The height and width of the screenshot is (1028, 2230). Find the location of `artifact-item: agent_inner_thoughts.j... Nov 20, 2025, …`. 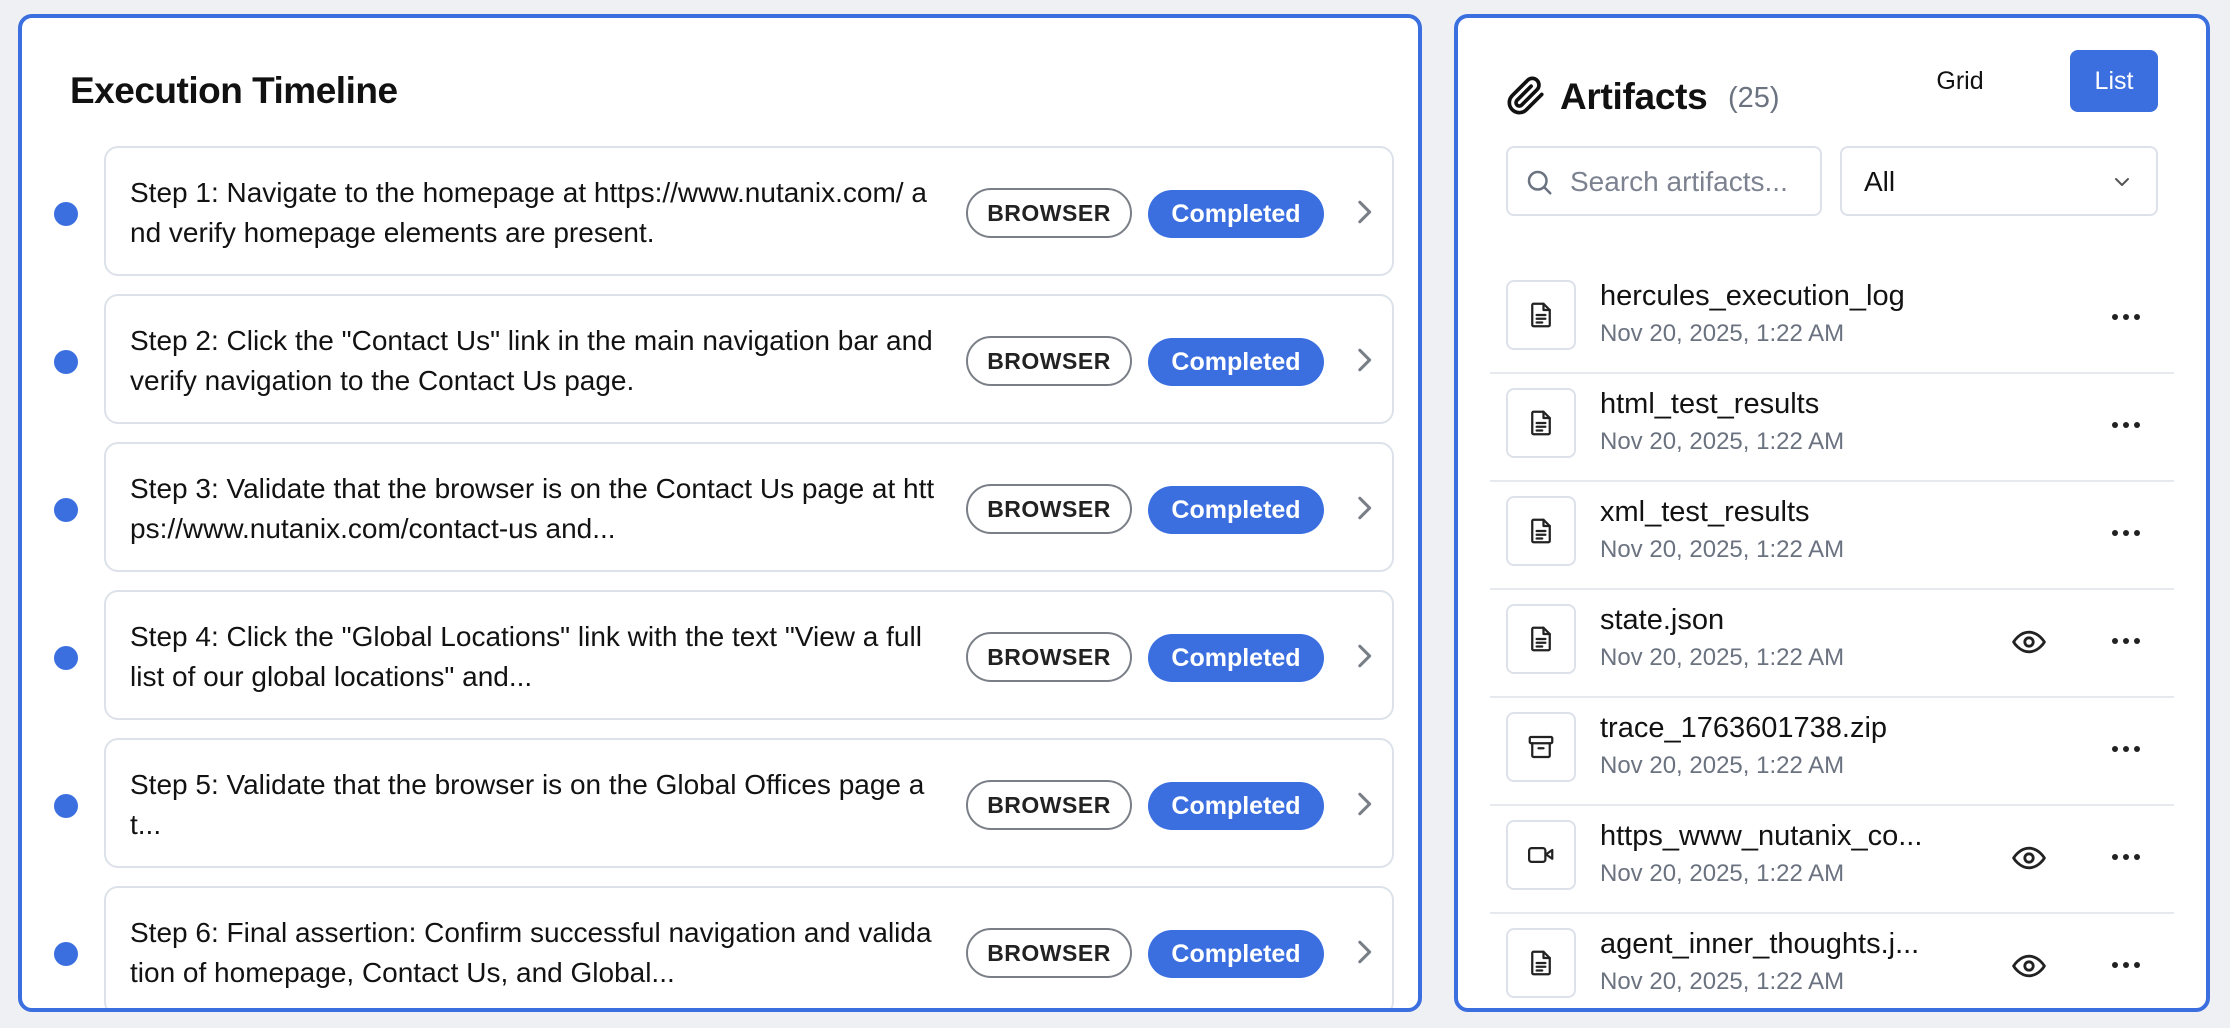

artifact-item: agent_inner_thoughts.j... Nov 20, 2025, … is located at coordinates (1832, 961).